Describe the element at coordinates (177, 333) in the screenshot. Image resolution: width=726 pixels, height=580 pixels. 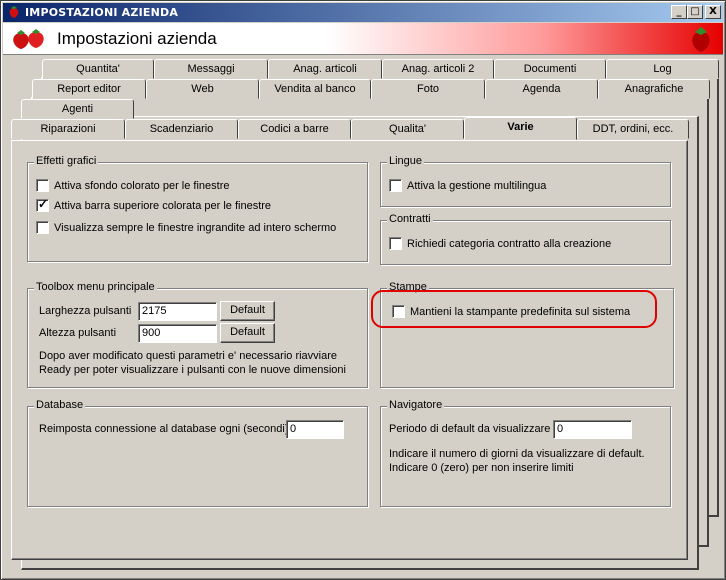
I see `altezza-input: 900` at that location.